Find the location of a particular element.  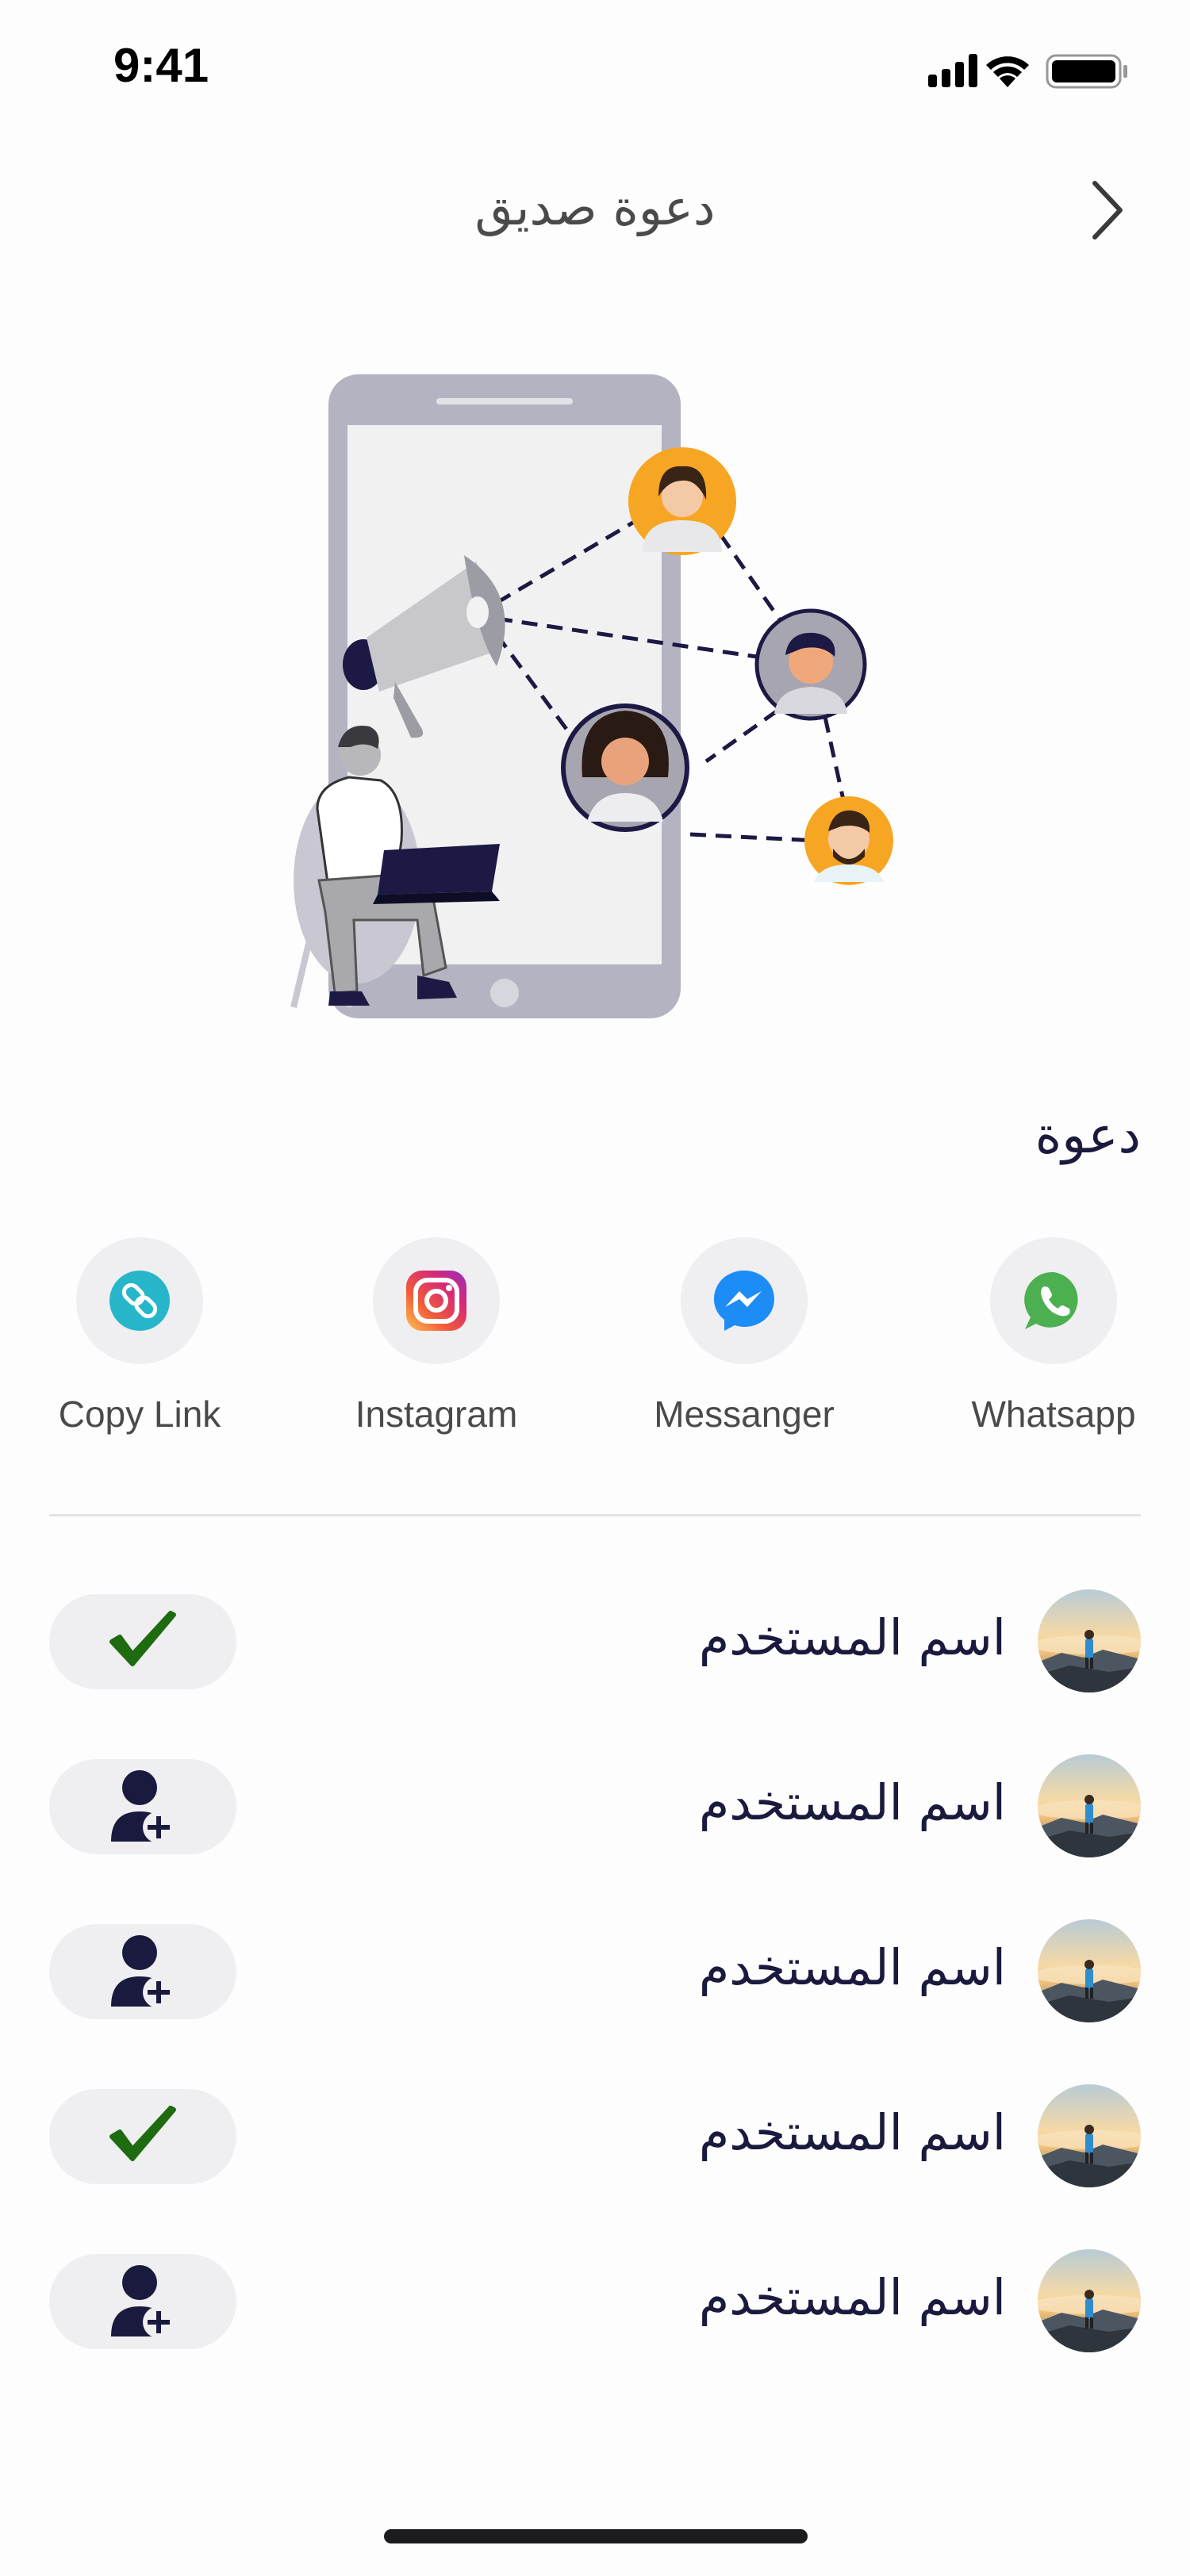

share-label: Whatsapp is located at coordinates (1053, 1414).